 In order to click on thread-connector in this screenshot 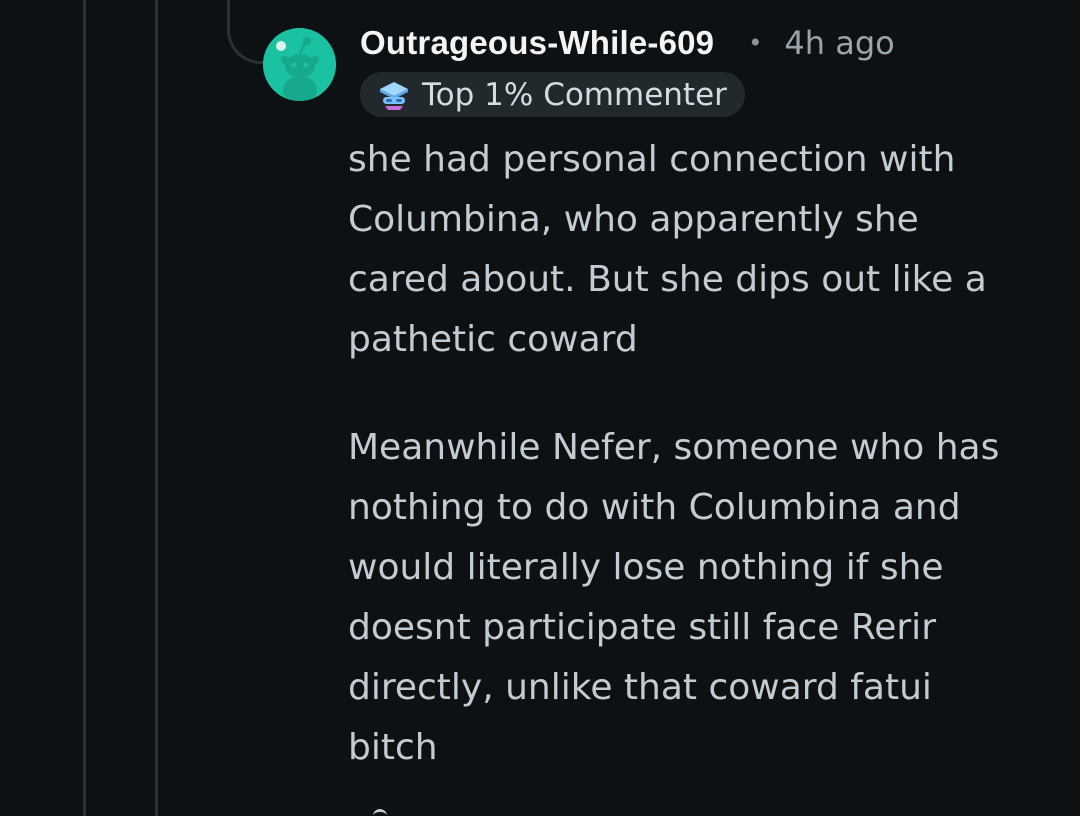, I will do `click(247, 32)`.